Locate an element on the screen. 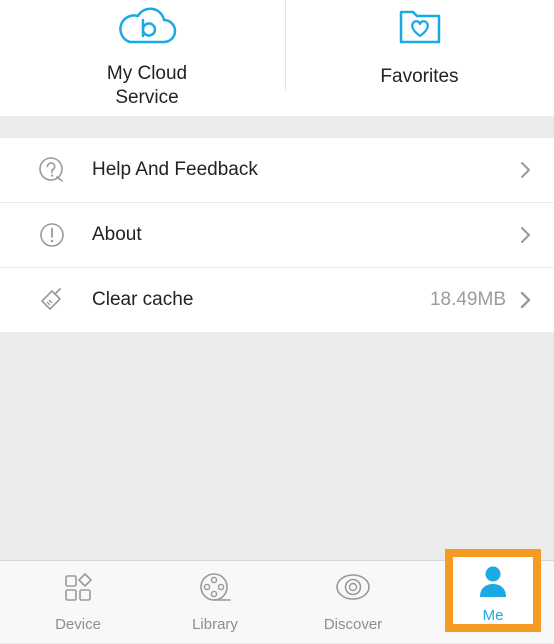  exclamation-circle-icon is located at coordinates (52, 235).